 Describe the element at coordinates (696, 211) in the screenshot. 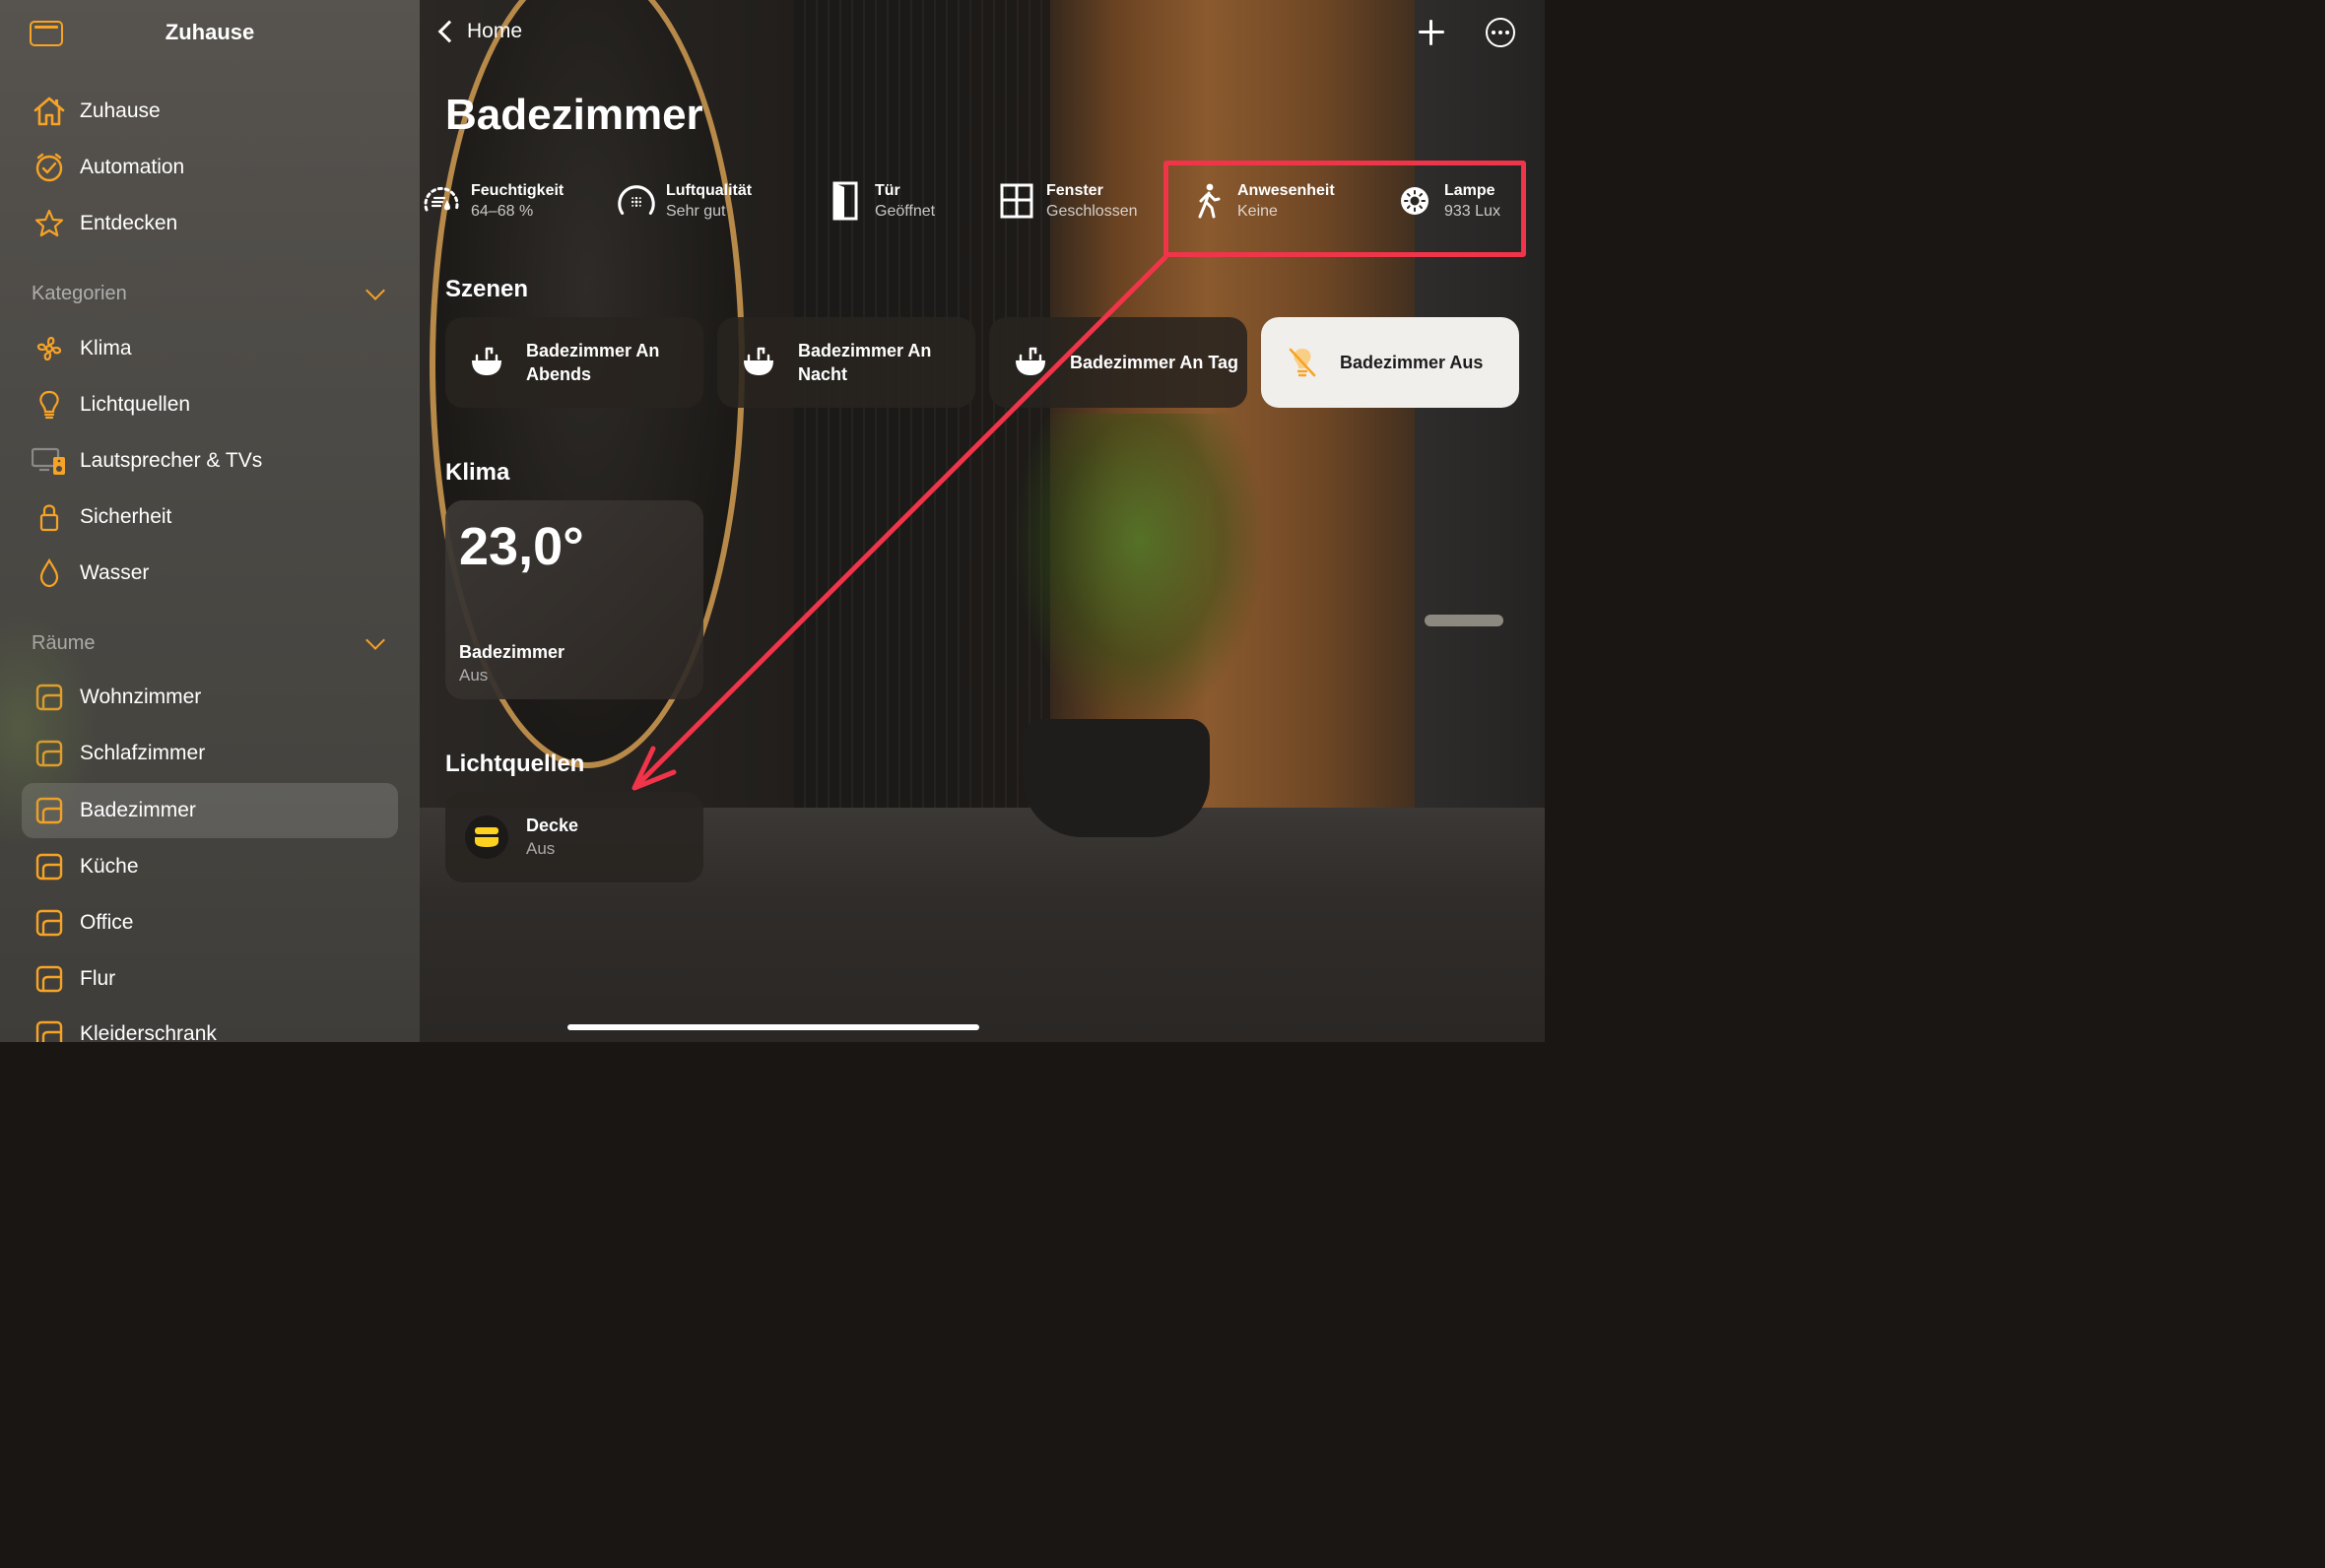

I see `status-value: Sehr gut` at that location.